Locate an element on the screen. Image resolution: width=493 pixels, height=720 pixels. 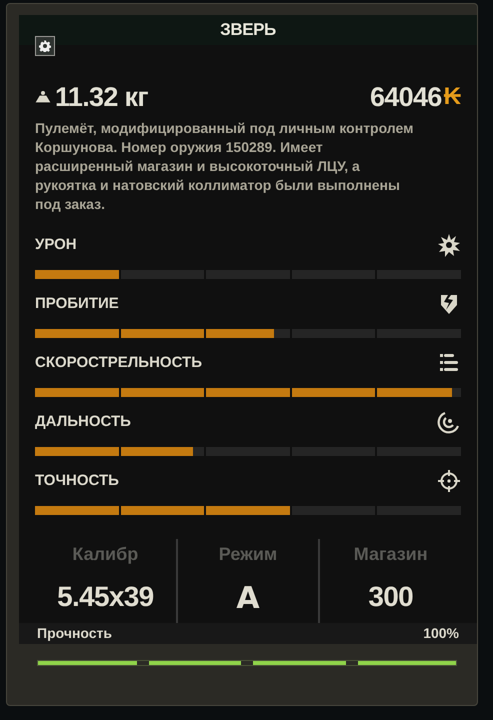
spec-value: A is located at coordinates (248, 599).